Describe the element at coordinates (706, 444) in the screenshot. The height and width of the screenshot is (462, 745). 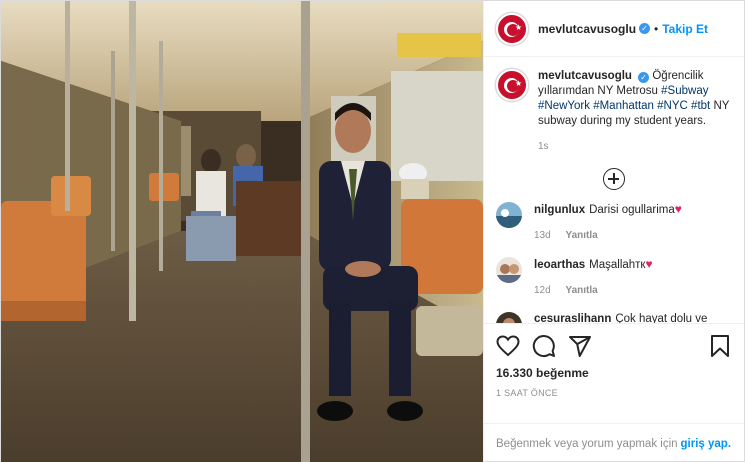
I see `login-link: giriş yap.` at that location.